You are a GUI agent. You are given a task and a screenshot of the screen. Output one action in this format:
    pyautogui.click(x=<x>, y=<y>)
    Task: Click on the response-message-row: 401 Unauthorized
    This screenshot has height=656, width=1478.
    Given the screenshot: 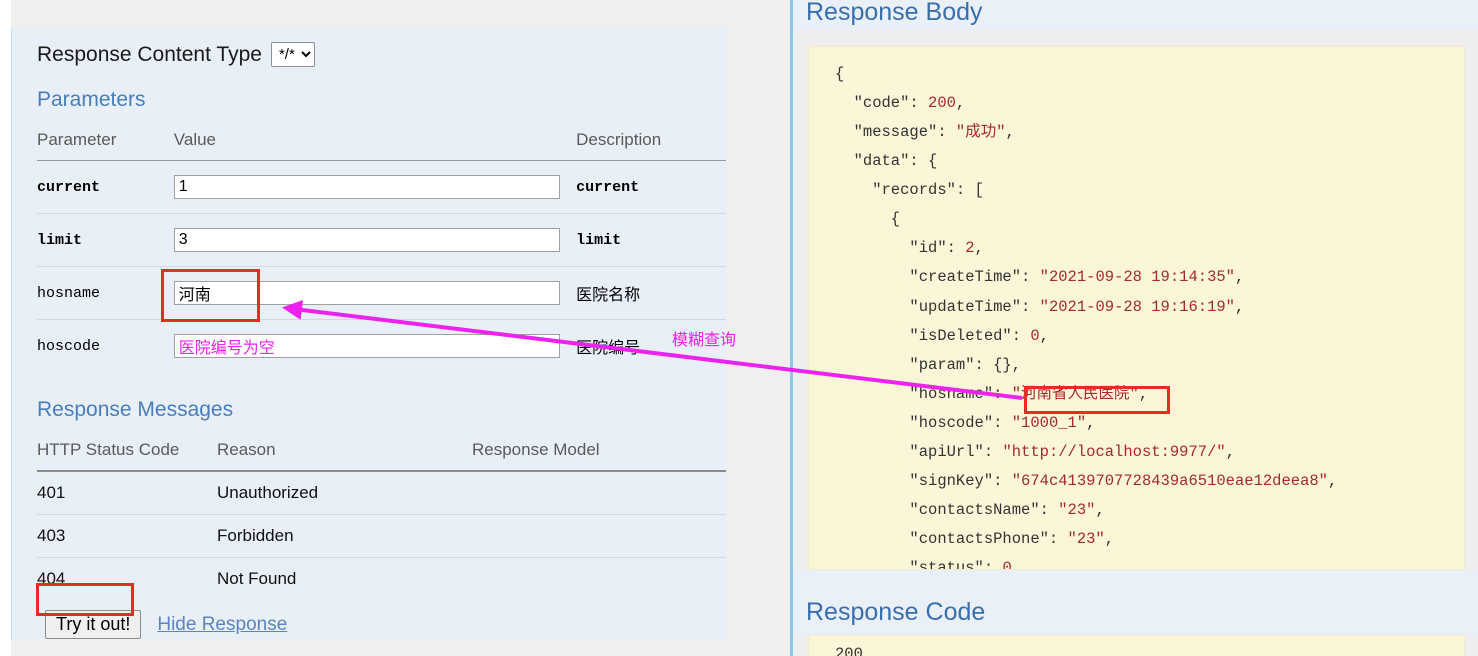 What is the action you would take?
    pyautogui.click(x=381, y=493)
    